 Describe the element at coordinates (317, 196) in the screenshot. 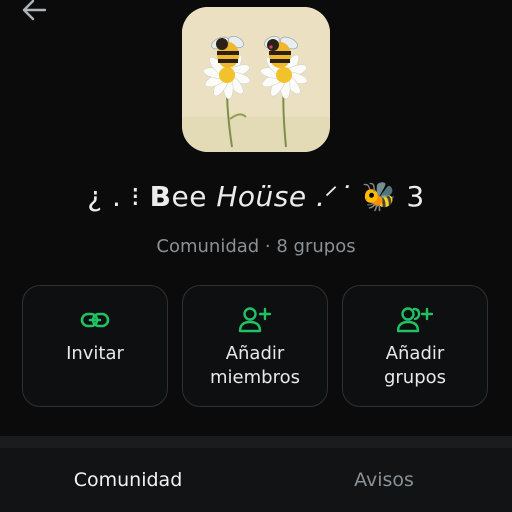

I see `title-rest: se .ᐟ˙` at that location.